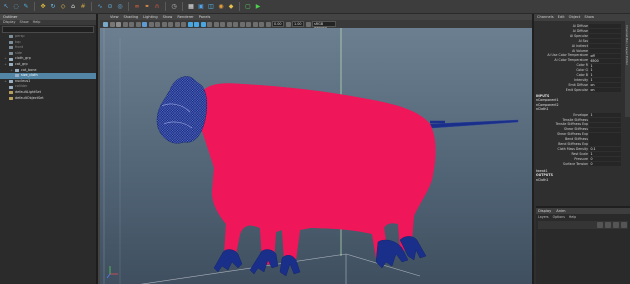 The height and width of the screenshot is (284, 630). I want to click on attribute-value-field: 6500, so click(605, 60).